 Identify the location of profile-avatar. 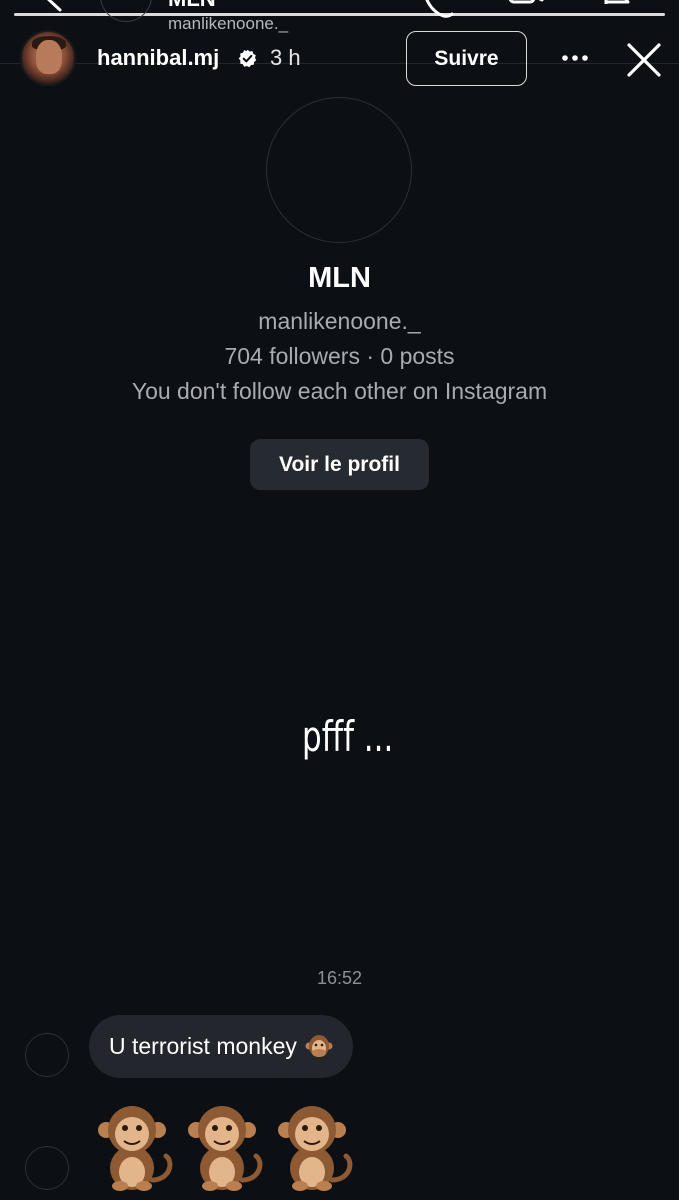
(339, 170).